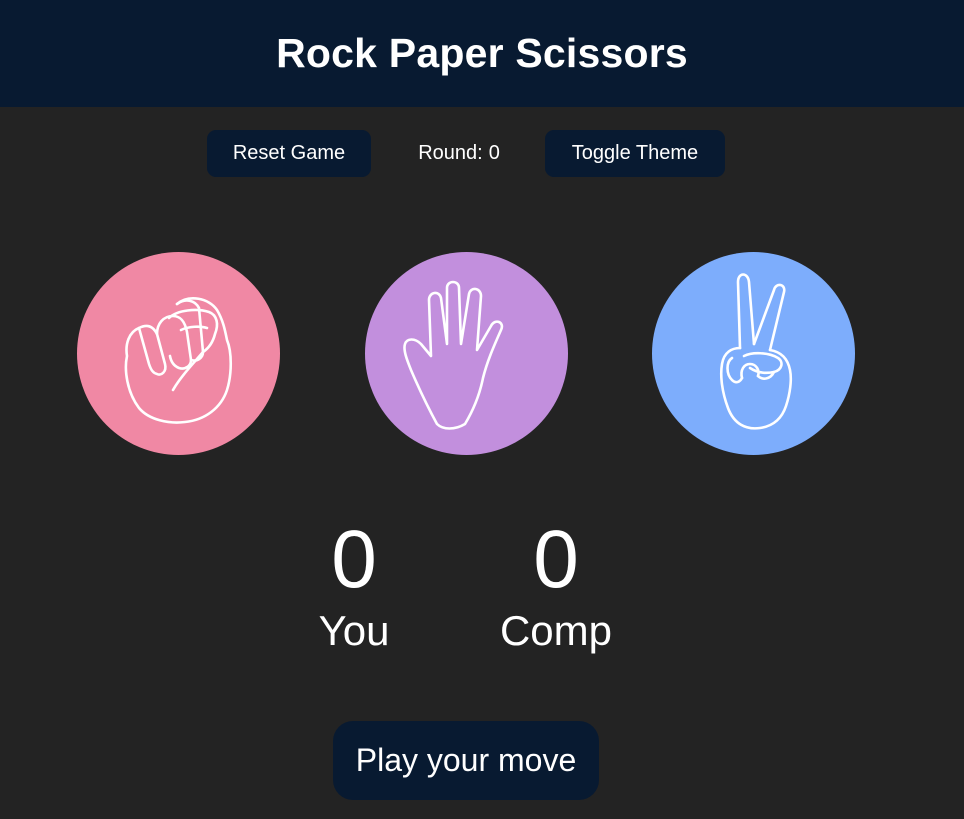 The image size is (964, 819). Describe the element at coordinates (453, 355) in the screenshot. I see `open-hand-icon` at that location.